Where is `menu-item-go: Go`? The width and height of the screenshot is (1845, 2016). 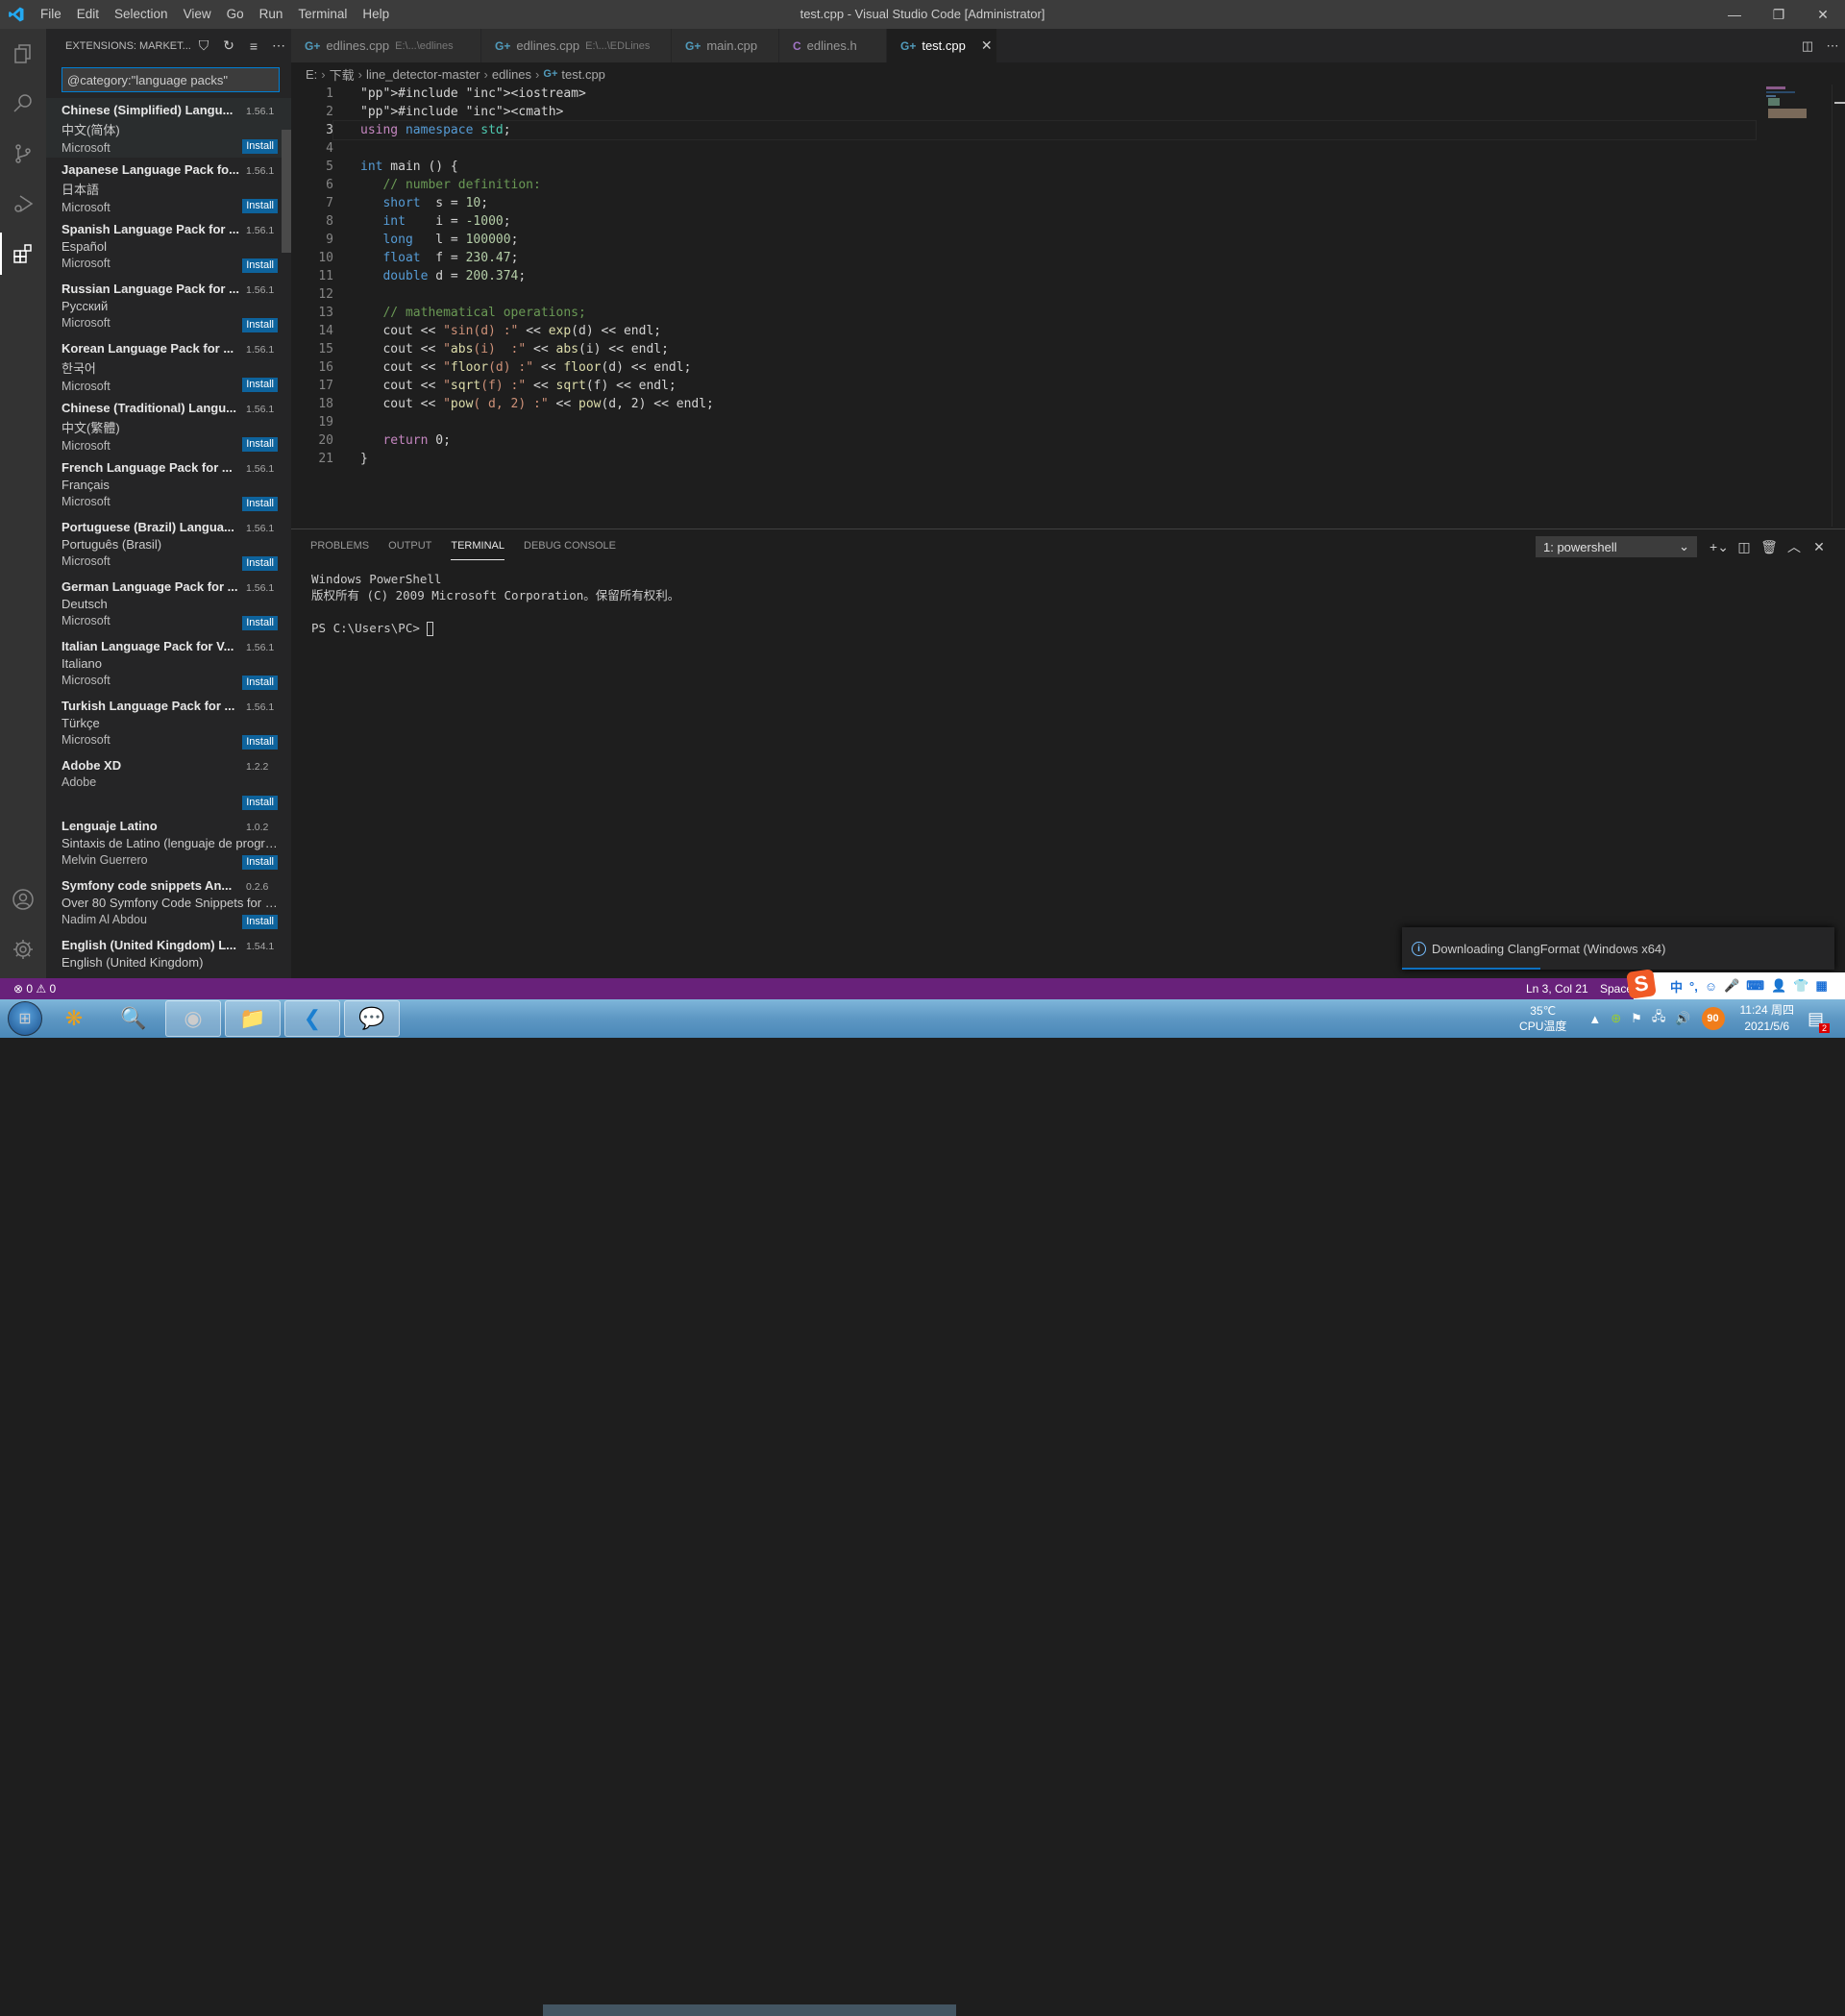 menu-item-go: Go is located at coordinates (236, 14).